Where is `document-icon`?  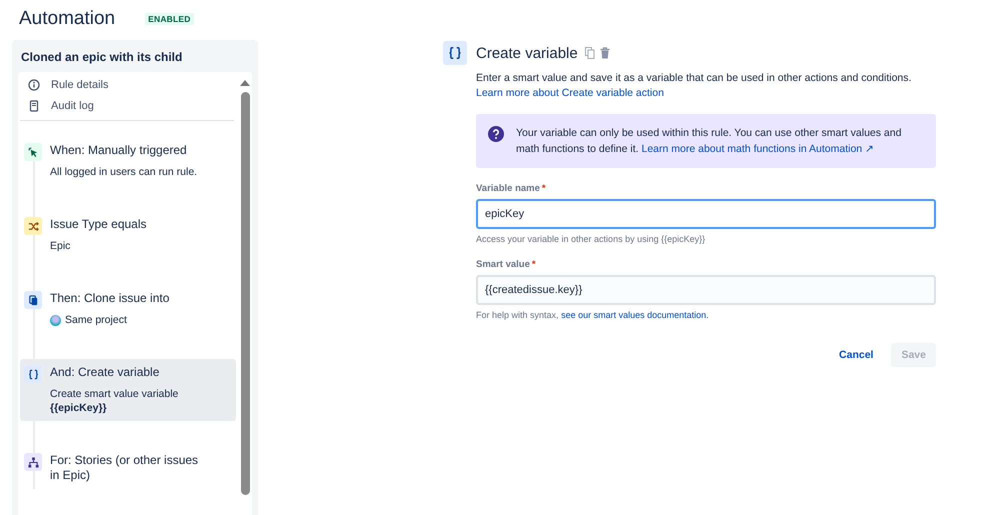
document-icon is located at coordinates (34, 106).